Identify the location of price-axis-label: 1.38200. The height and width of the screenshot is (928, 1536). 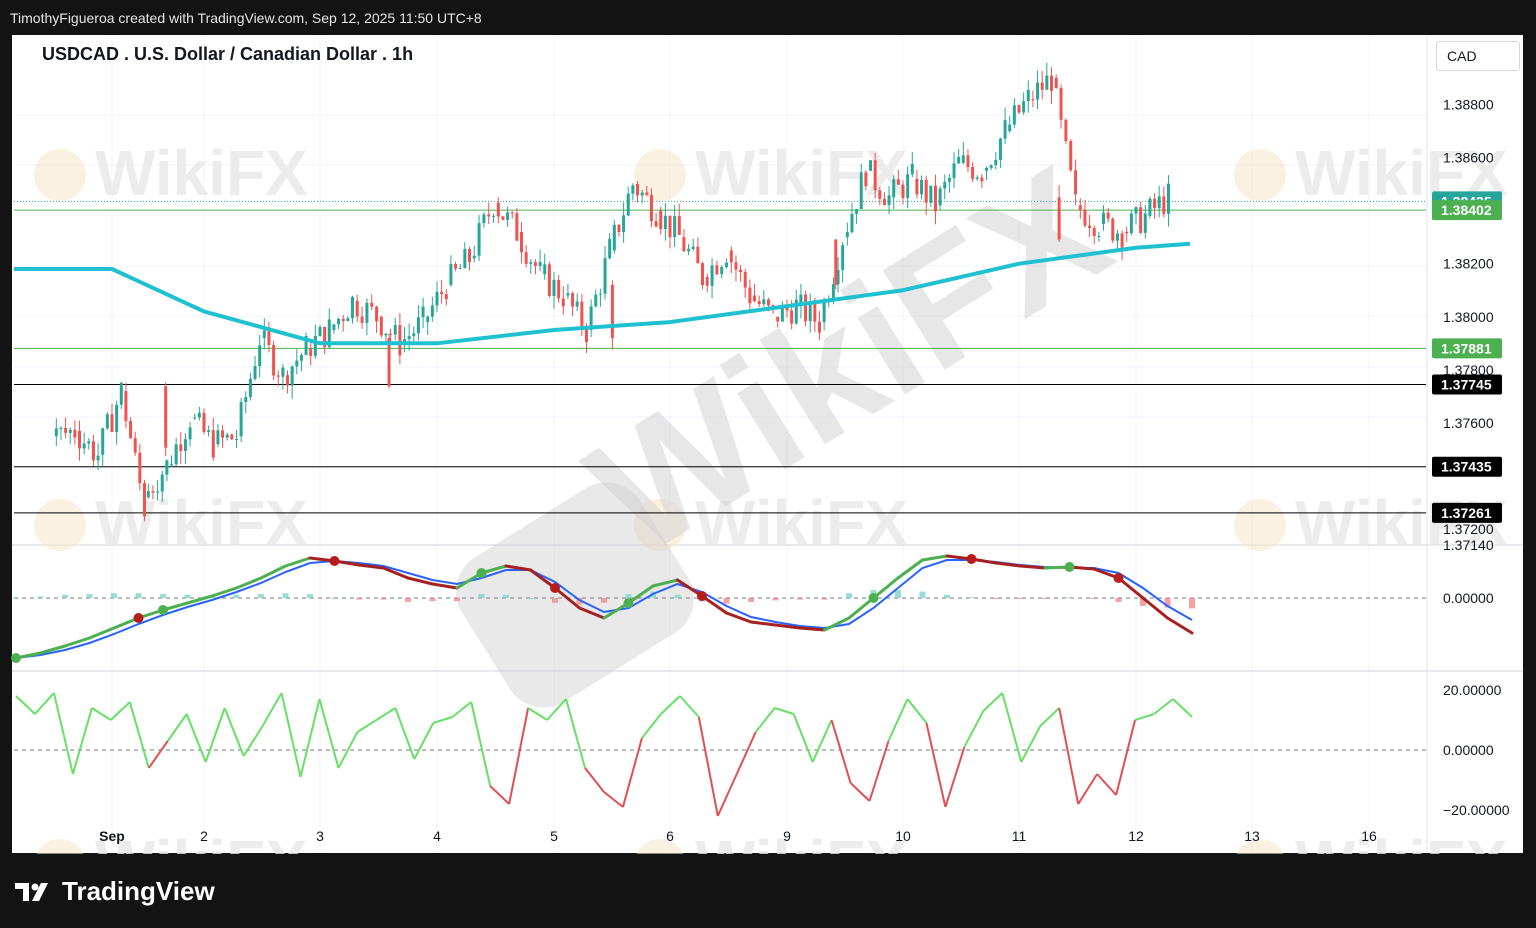
(1468, 264).